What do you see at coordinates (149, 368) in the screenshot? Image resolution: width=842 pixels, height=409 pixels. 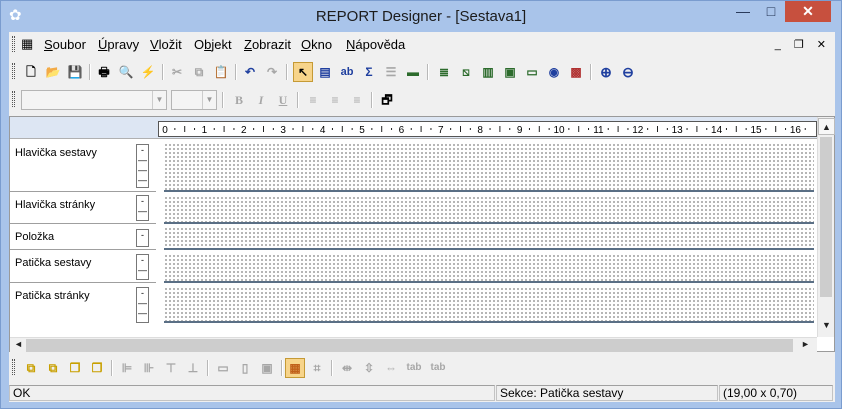 I see `align-right-icon: ⊪` at bounding box center [149, 368].